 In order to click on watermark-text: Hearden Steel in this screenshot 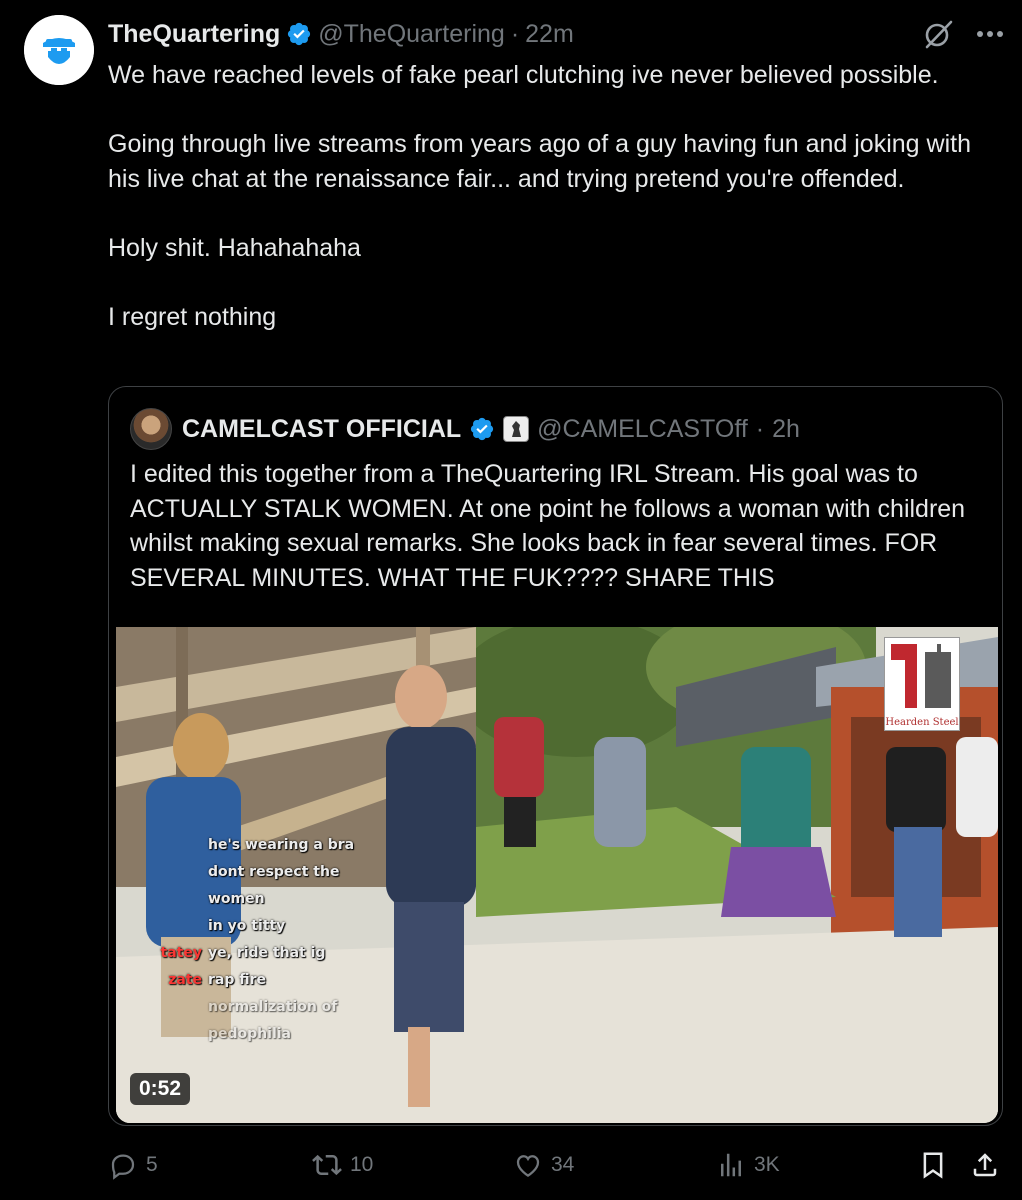, I will do `click(922, 722)`.